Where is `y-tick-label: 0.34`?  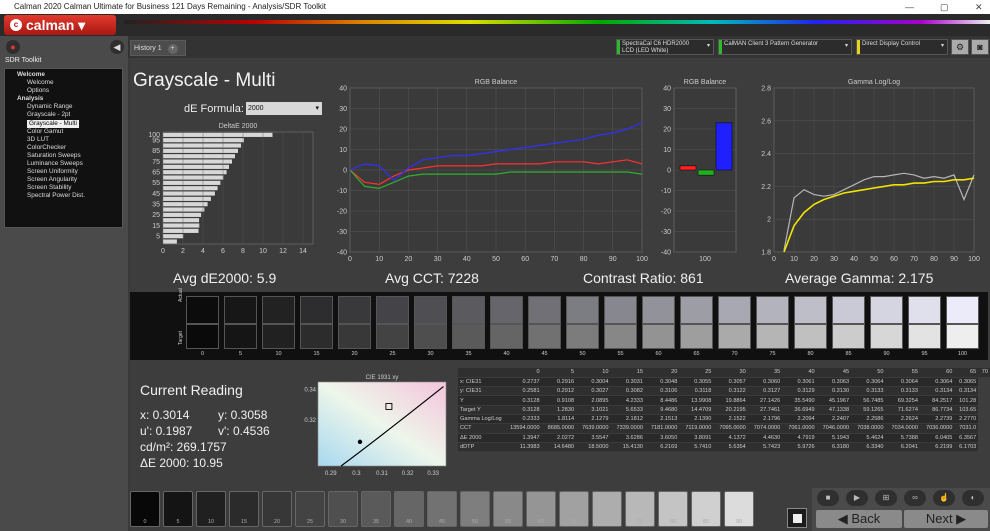 y-tick-label: 0.34 is located at coordinates (310, 391).